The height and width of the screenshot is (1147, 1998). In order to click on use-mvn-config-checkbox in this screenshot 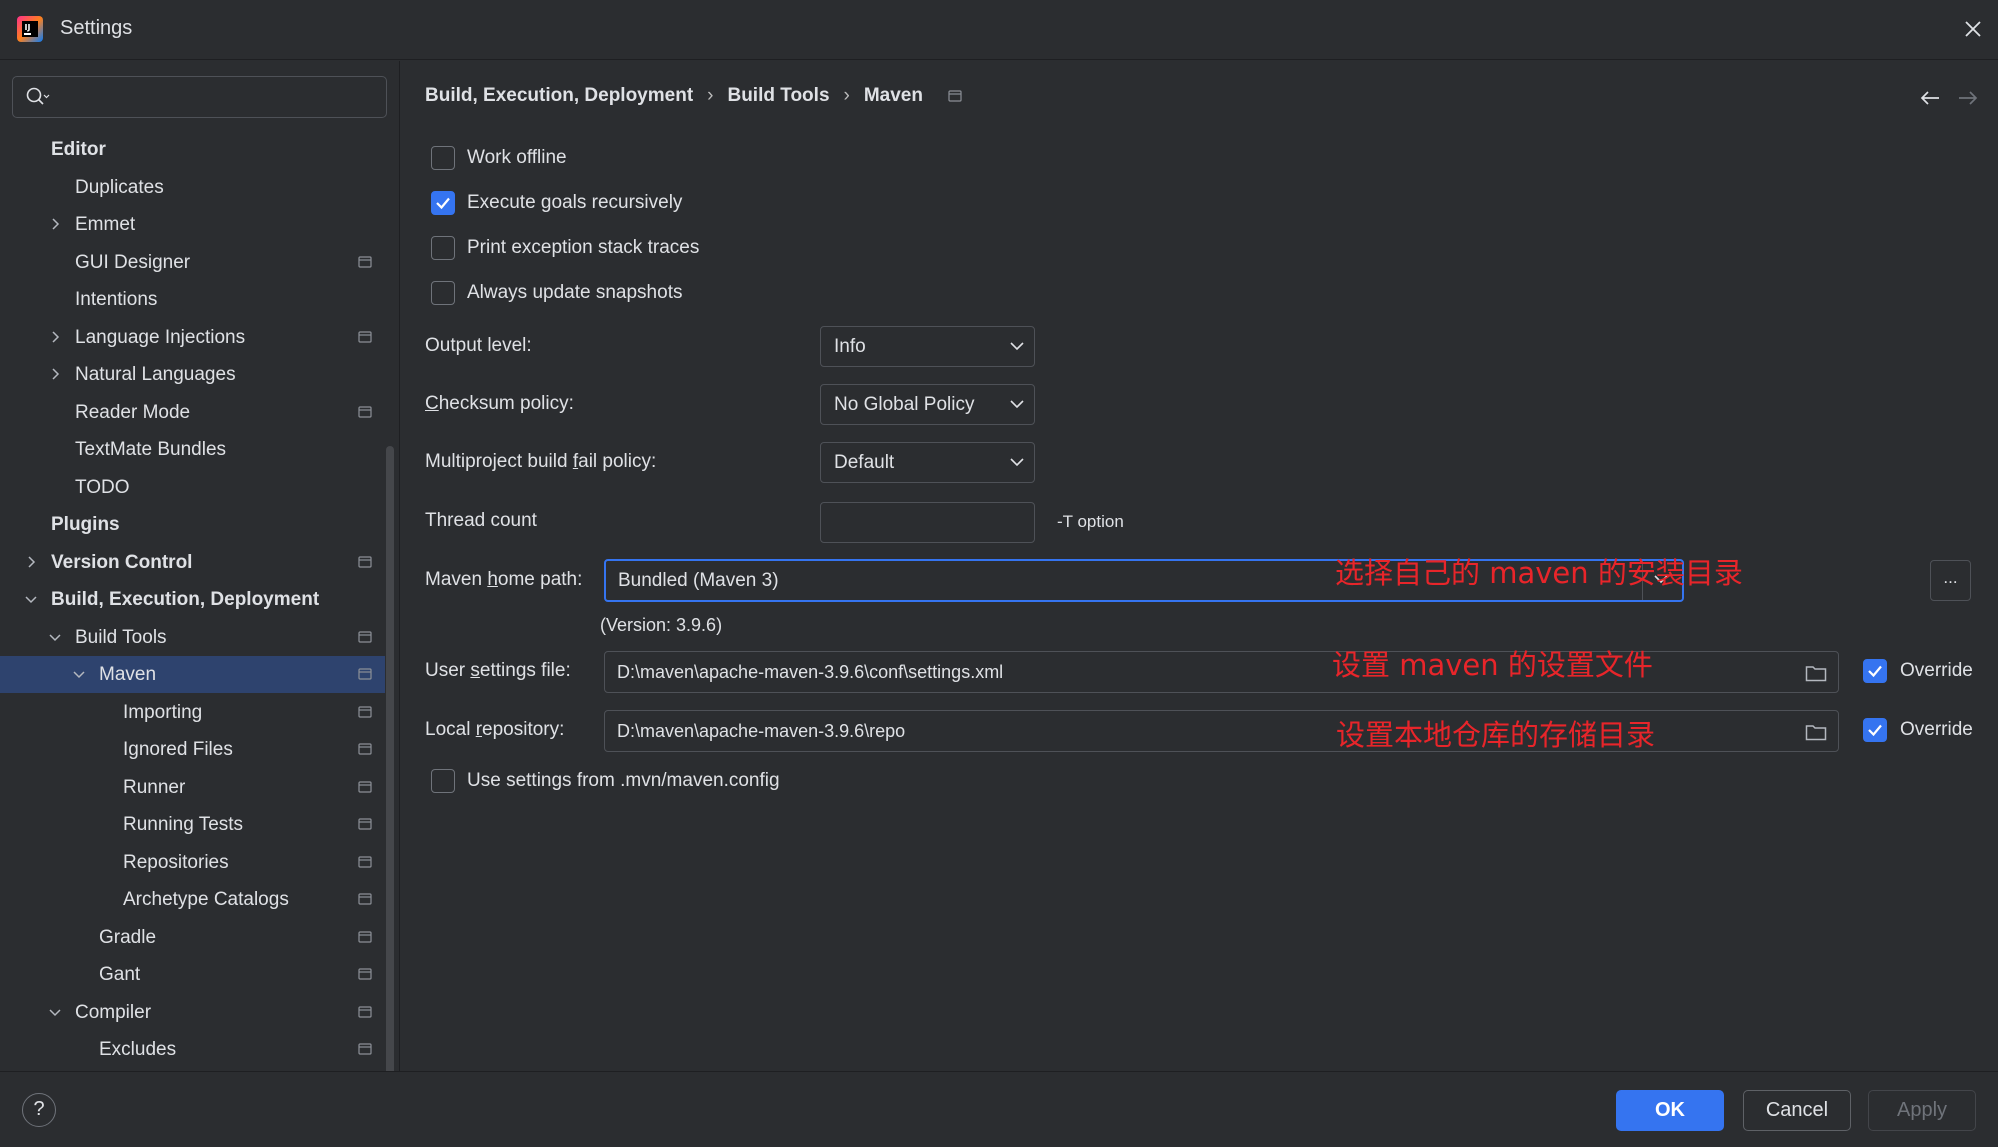, I will do `click(443, 781)`.